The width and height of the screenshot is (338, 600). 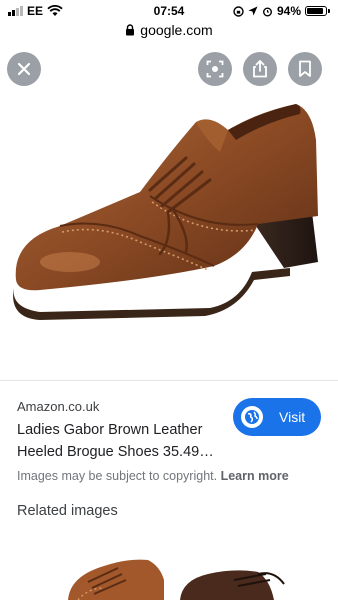 What do you see at coordinates (238, 11) in the screenshot?
I see `orientation-lock-icon` at bounding box center [238, 11].